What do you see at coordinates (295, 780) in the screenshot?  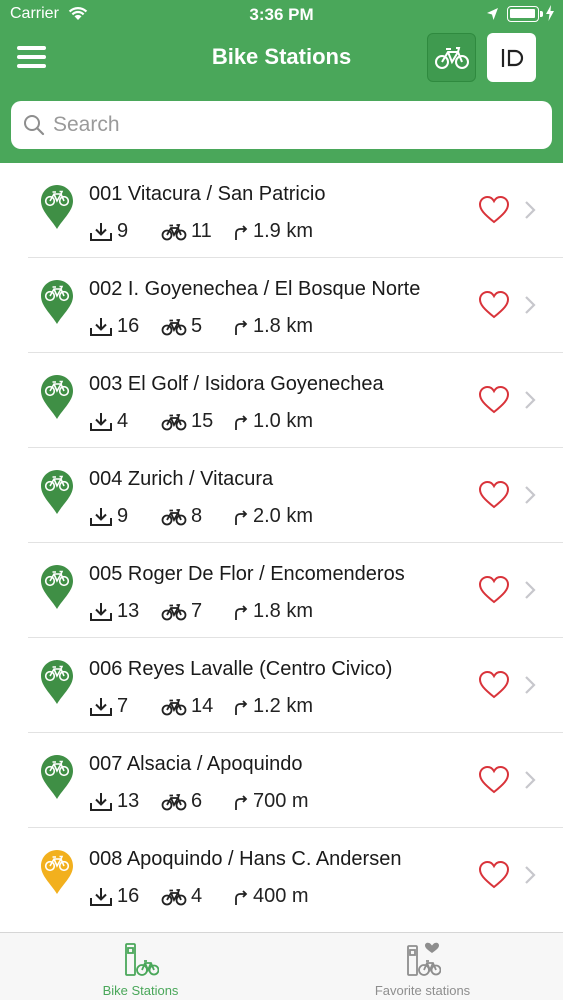 I see `station-row: 007 Alsacia / Apoquindo 13 6 700 m` at bounding box center [295, 780].